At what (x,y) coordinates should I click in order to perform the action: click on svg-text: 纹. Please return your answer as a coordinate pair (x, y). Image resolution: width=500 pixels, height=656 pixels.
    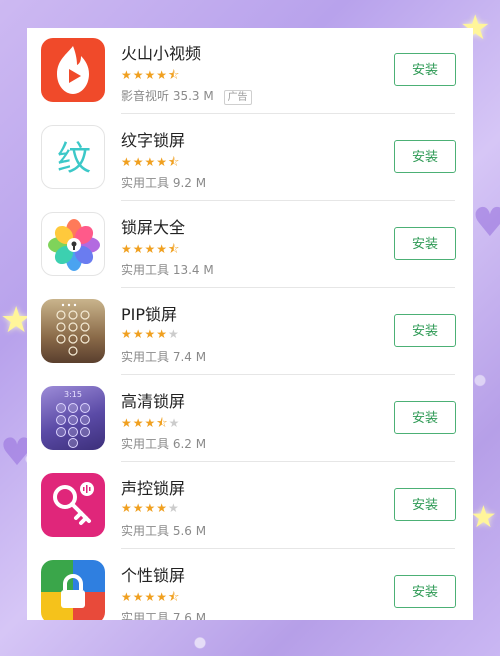
    Looking at the image, I should click on (74, 159).